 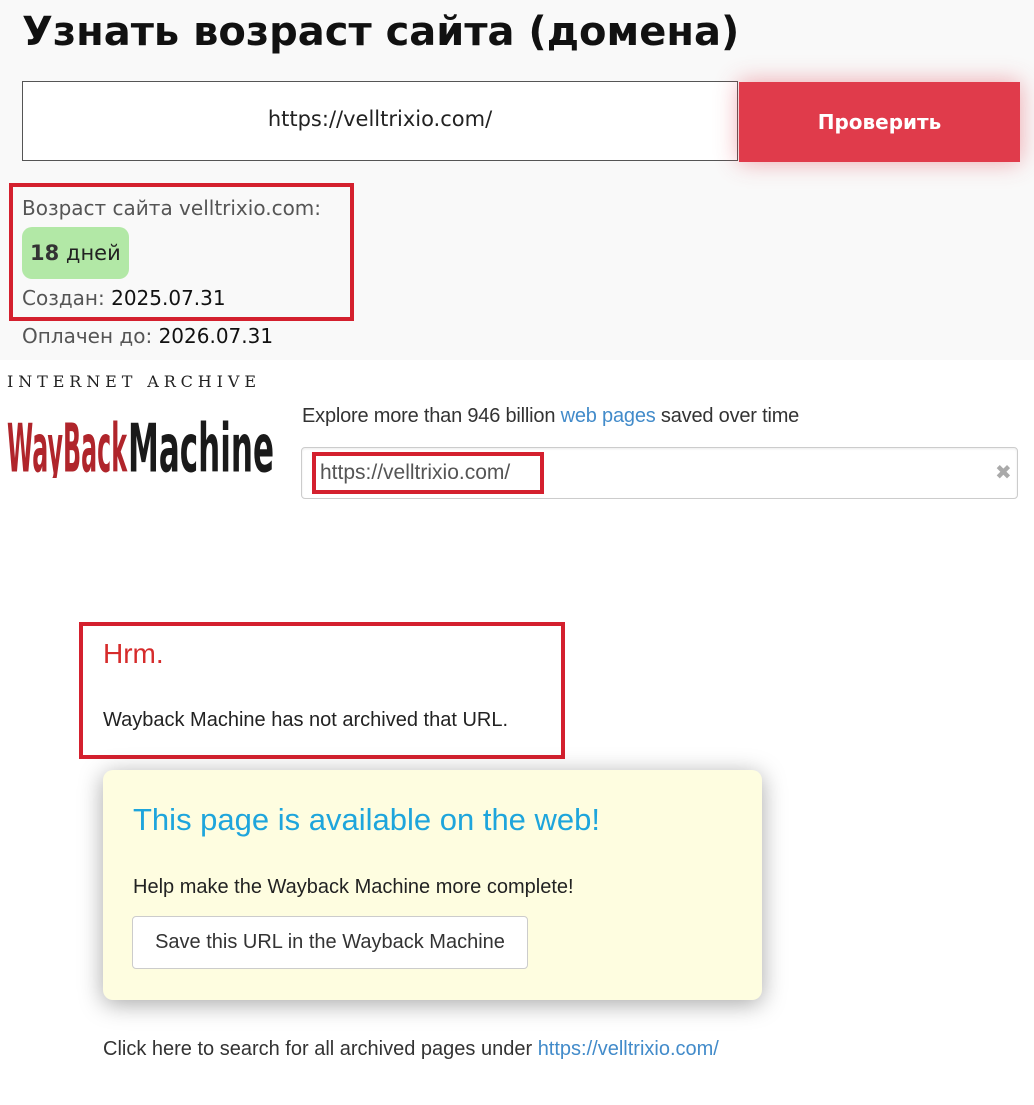 What do you see at coordinates (428, 473) in the screenshot?
I see `search-highlight-box` at bounding box center [428, 473].